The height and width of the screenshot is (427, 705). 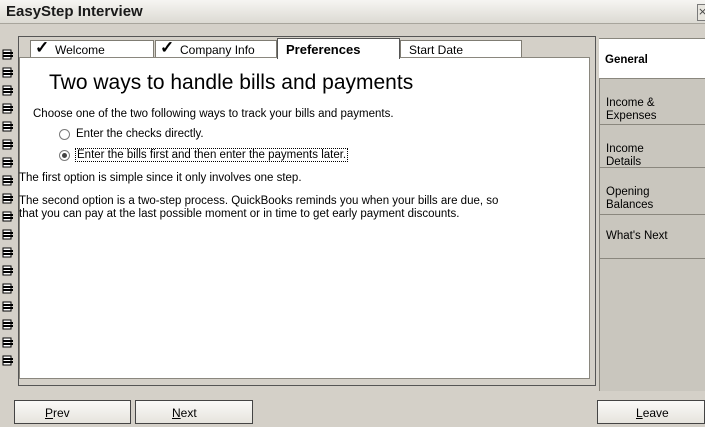 I want to click on option-label: Enter the checks directly., so click(x=140, y=134).